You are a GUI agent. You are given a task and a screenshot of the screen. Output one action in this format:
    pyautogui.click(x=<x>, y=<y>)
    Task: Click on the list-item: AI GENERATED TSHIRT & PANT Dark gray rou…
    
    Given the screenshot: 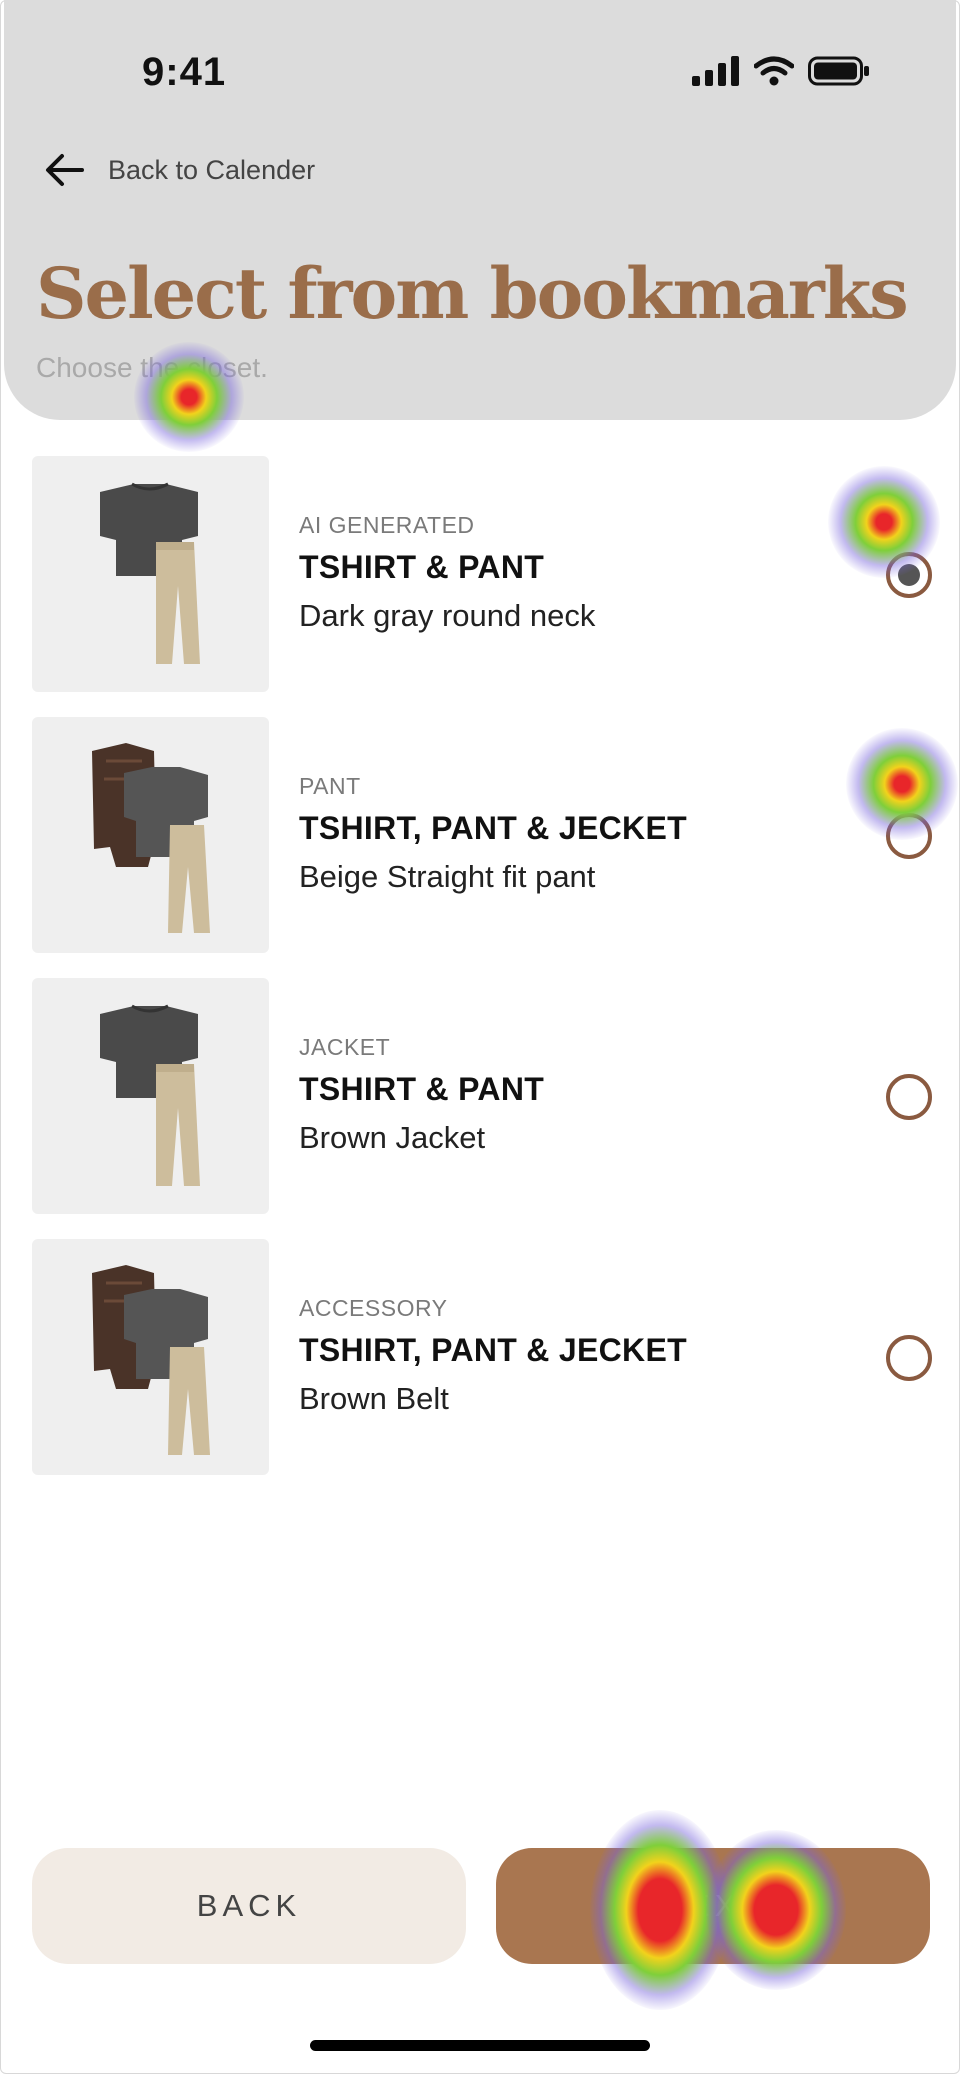 What is the action you would take?
    pyautogui.click(x=482, y=574)
    